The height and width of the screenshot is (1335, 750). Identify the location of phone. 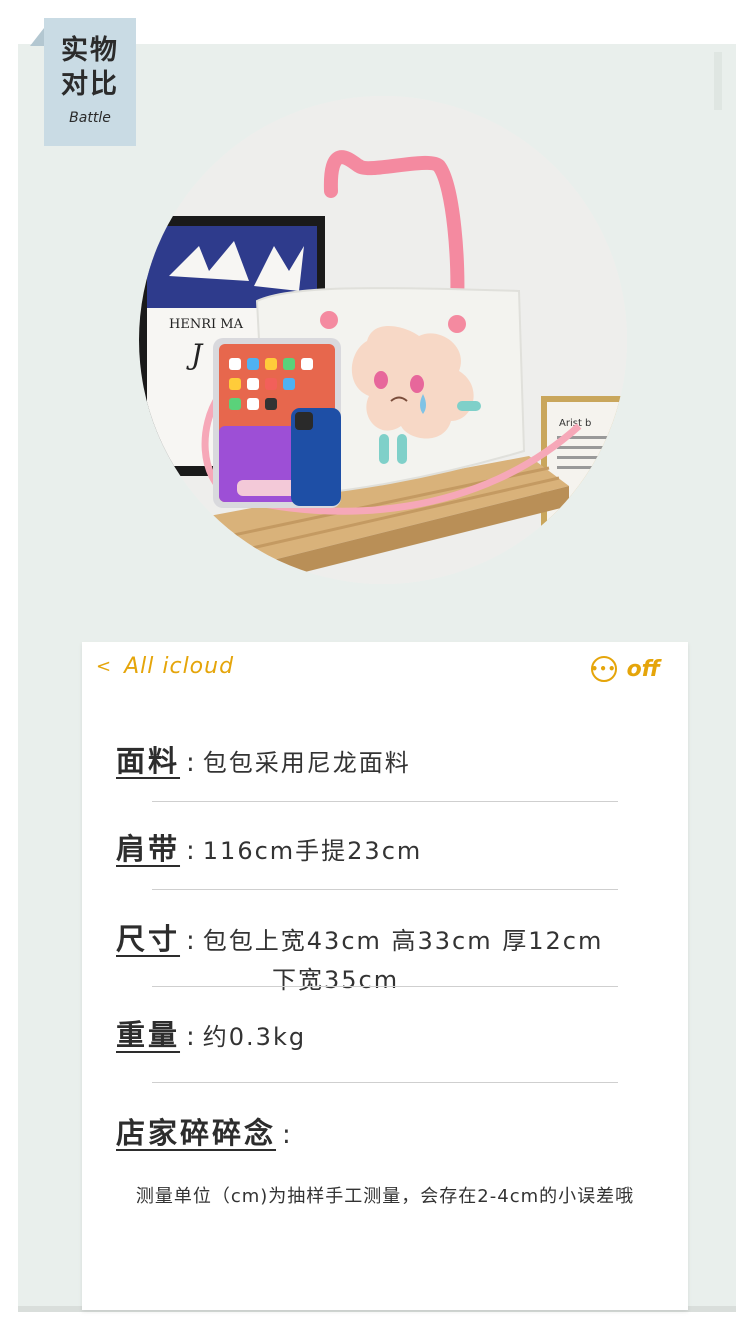
(316, 457).